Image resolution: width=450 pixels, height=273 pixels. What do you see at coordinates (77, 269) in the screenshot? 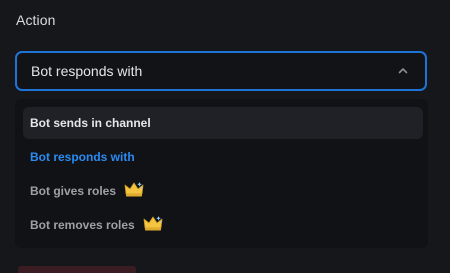
I see `partial-red-button` at bounding box center [77, 269].